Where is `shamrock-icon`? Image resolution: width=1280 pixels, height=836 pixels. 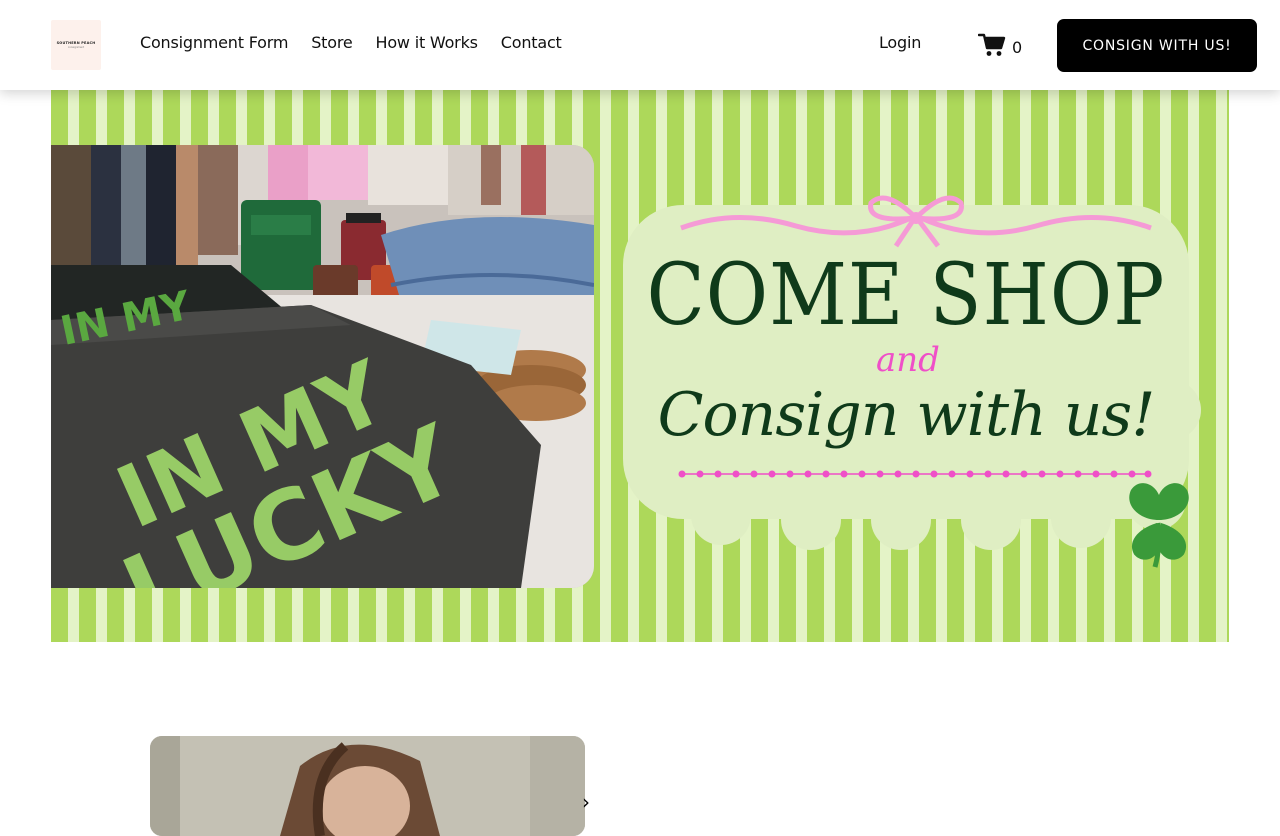 shamrock-icon is located at coordinates (1159, 525).